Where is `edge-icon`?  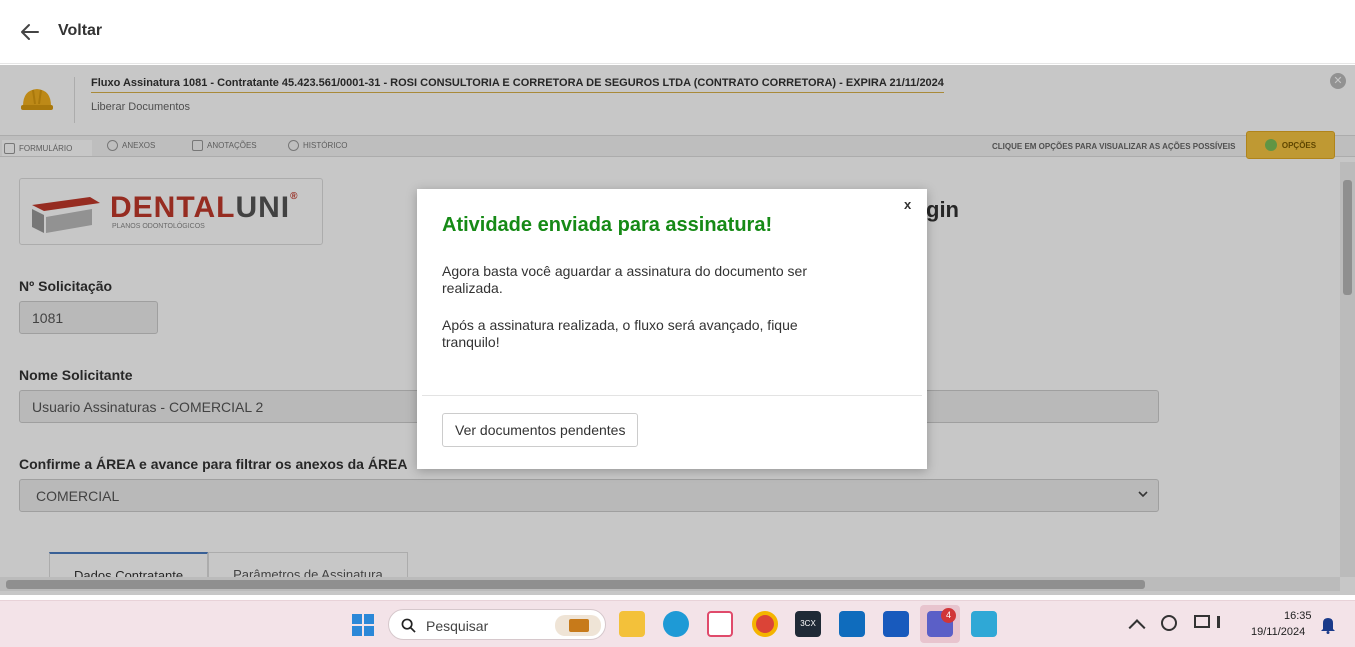 edge-icon is located at coordinates (676, 624).